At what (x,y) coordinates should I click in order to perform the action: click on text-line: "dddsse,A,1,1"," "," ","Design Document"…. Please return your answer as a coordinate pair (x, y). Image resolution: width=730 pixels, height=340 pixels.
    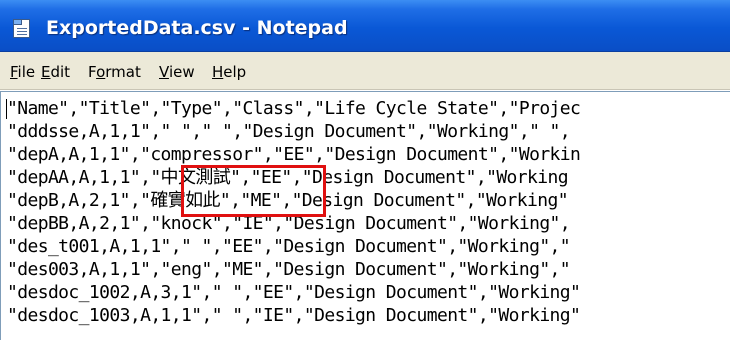
    Looking at the image, I should click on (289, 131).